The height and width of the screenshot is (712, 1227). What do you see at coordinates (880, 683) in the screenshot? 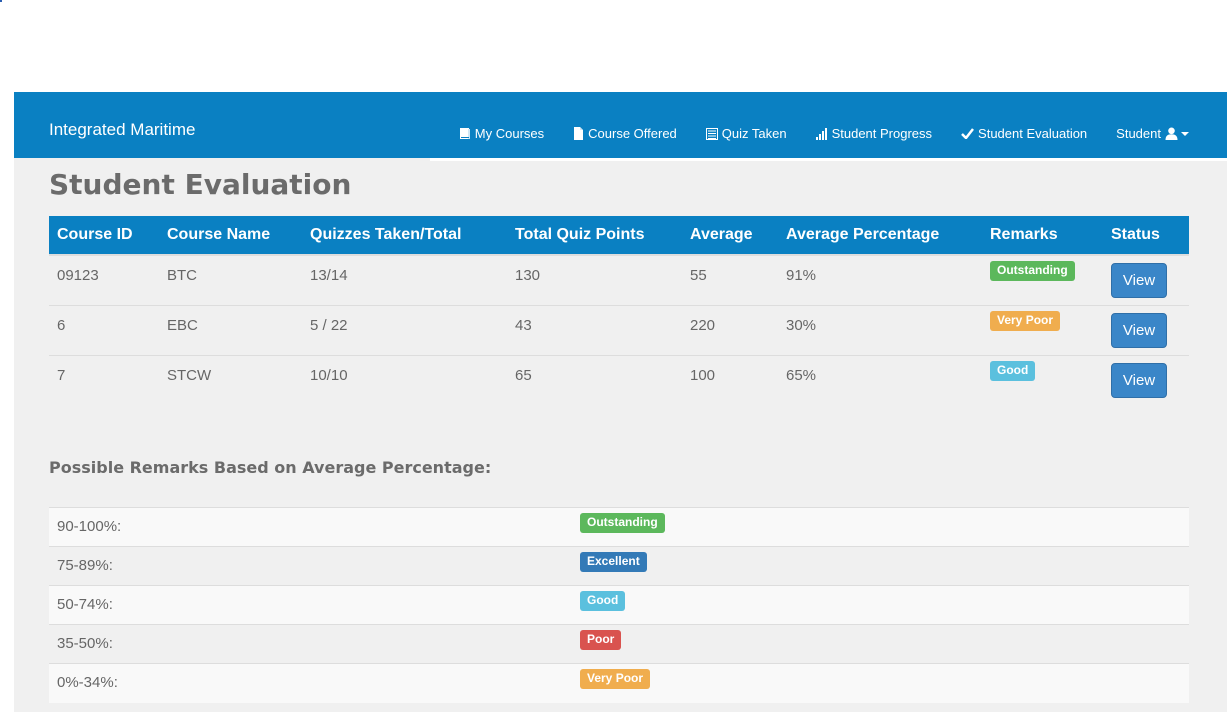
I see `remarks-badge-cell: Very Poor` at bounding box center [880, 683].